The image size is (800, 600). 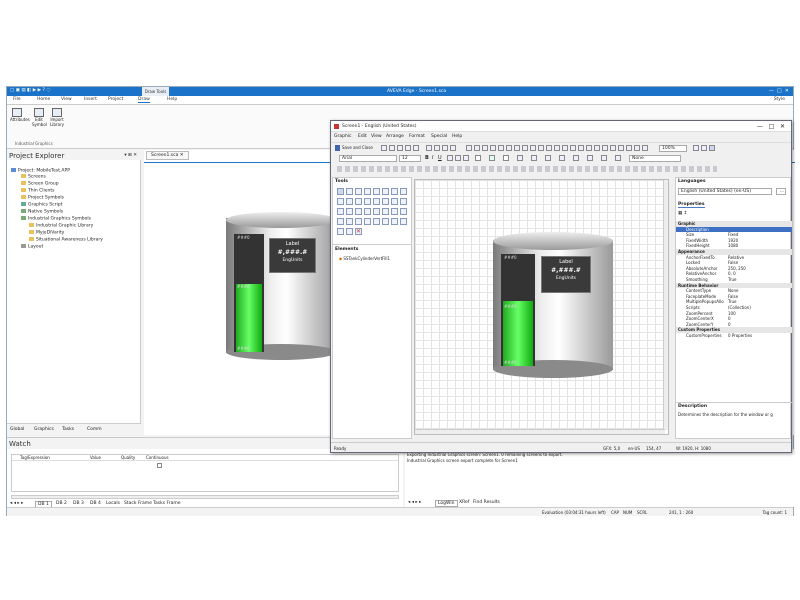 What do you see at coordinates (357, 147) in the screenshot?
I see `save-close-button: Save and Close` at bounding box center [357, 147].